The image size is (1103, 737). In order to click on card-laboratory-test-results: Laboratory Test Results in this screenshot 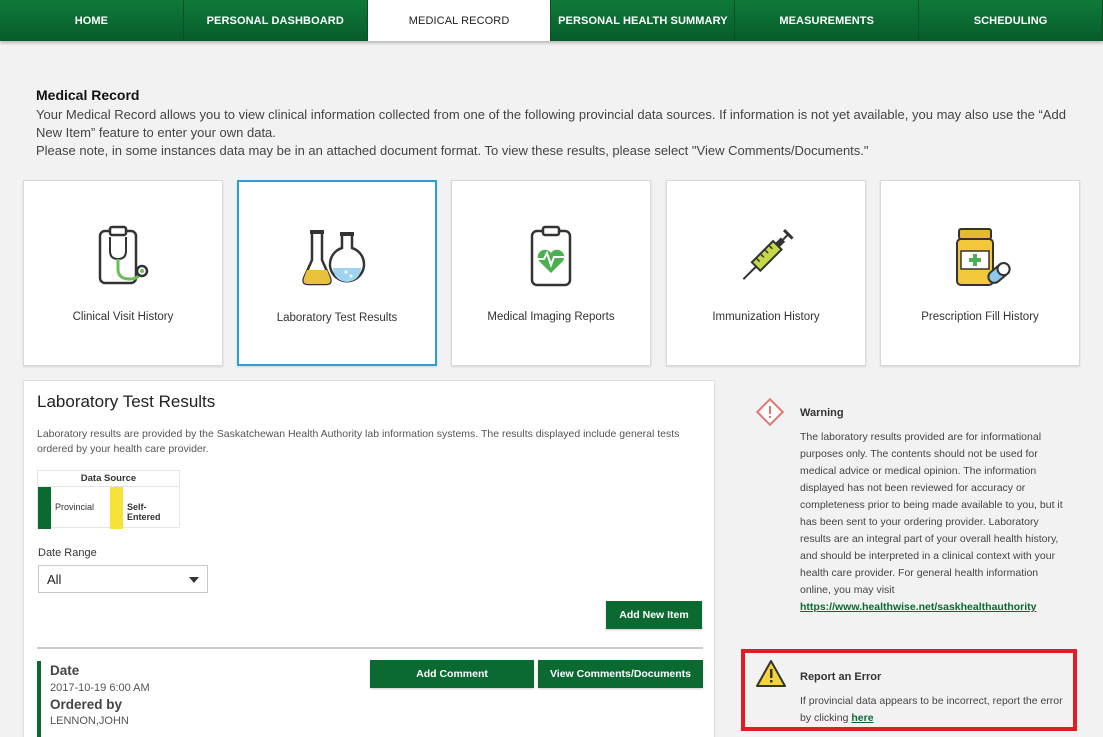, I will do `click(337, 273)`.